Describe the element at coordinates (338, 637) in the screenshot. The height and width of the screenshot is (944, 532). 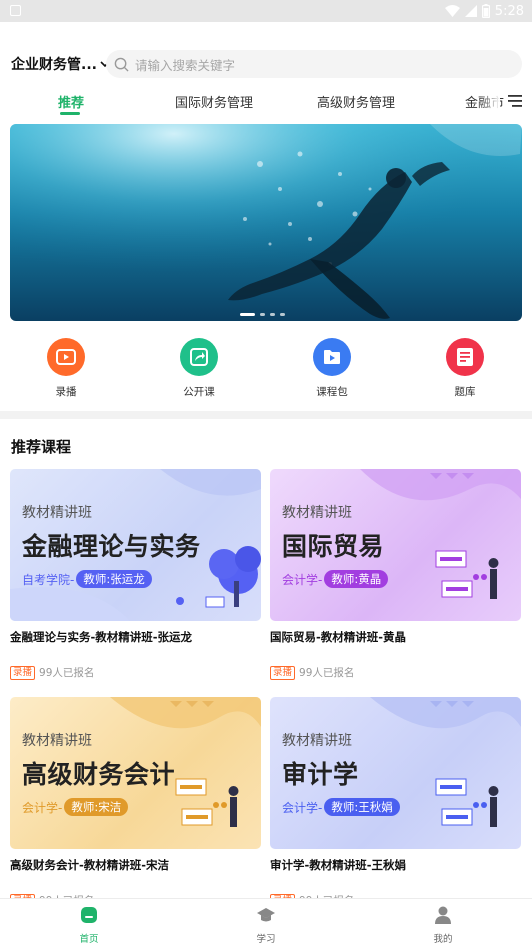
I see `course-name: 国际贸易-教材精讲班-黄晶` at that location.